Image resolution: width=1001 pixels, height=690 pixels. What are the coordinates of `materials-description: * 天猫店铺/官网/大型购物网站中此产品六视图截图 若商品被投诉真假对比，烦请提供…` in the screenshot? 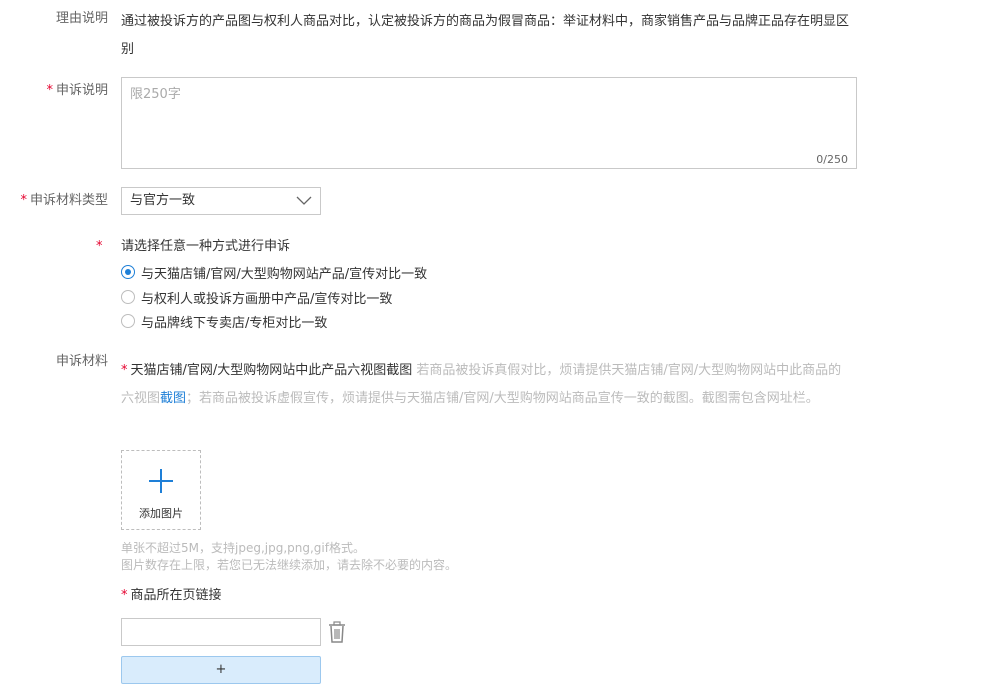 It's located at (486, 385).